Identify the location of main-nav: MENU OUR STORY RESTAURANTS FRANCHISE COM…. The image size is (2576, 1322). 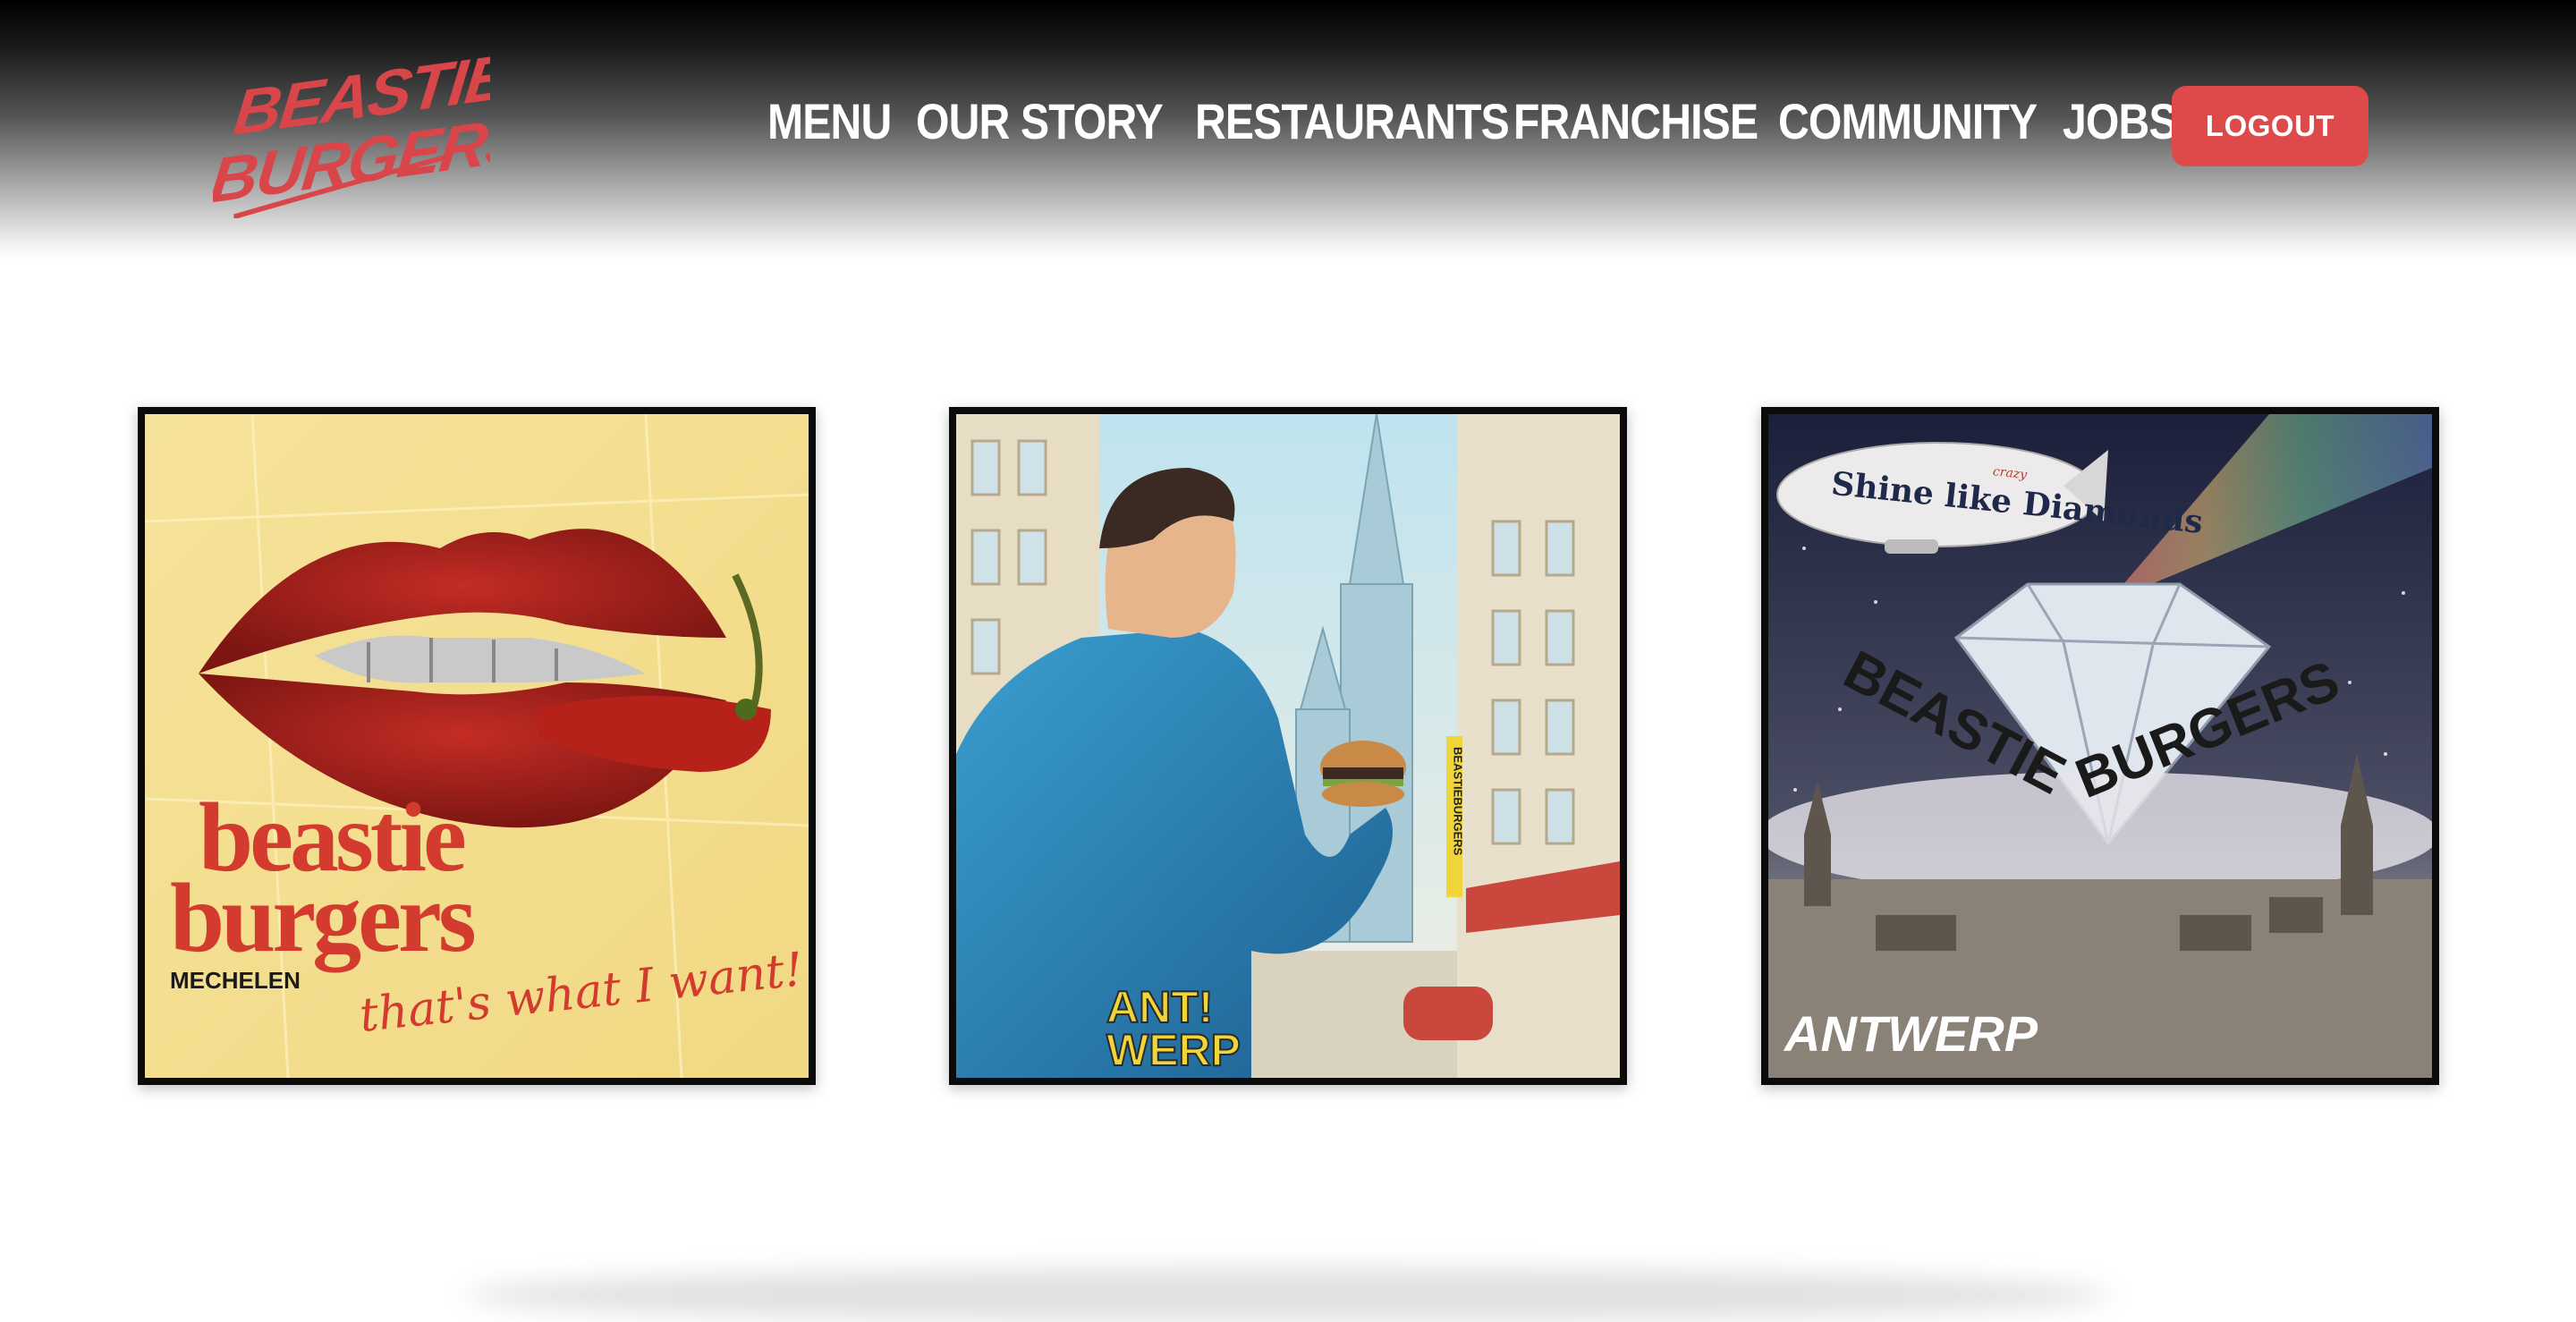
(1472, 121).